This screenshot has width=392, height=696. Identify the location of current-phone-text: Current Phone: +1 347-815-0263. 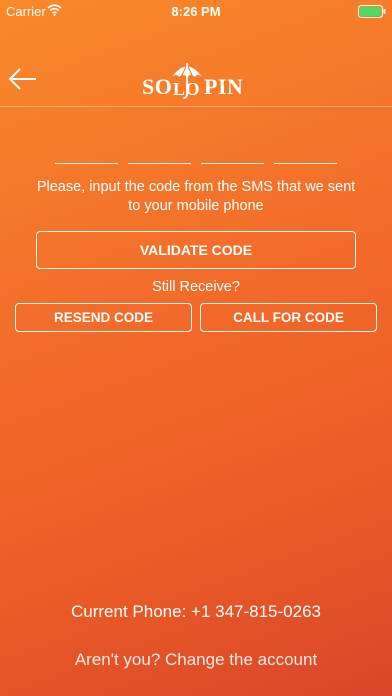
(196, 611).